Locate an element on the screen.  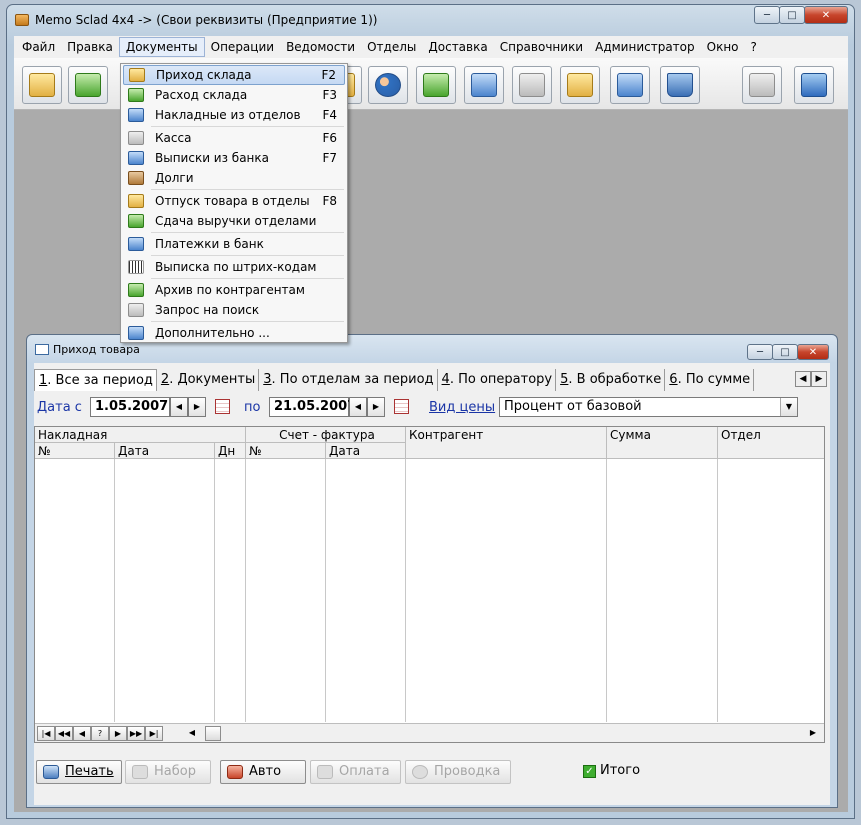
close-button: ✕ is located at coordinates (826, 15).